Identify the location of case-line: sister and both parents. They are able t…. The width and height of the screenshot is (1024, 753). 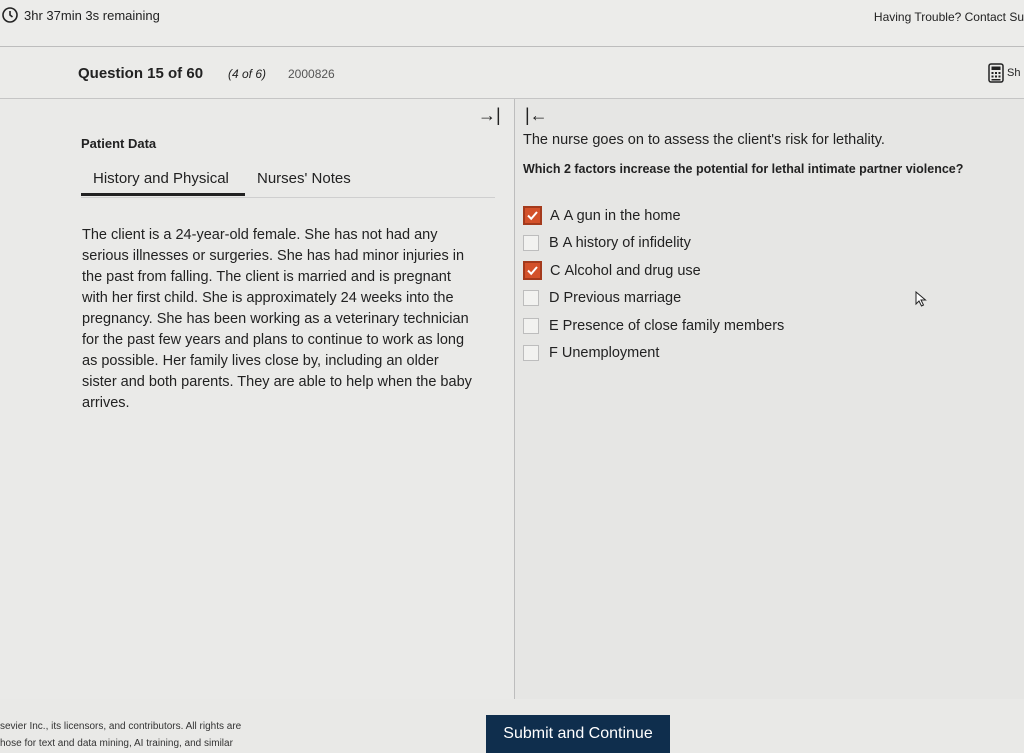
(277, 382).